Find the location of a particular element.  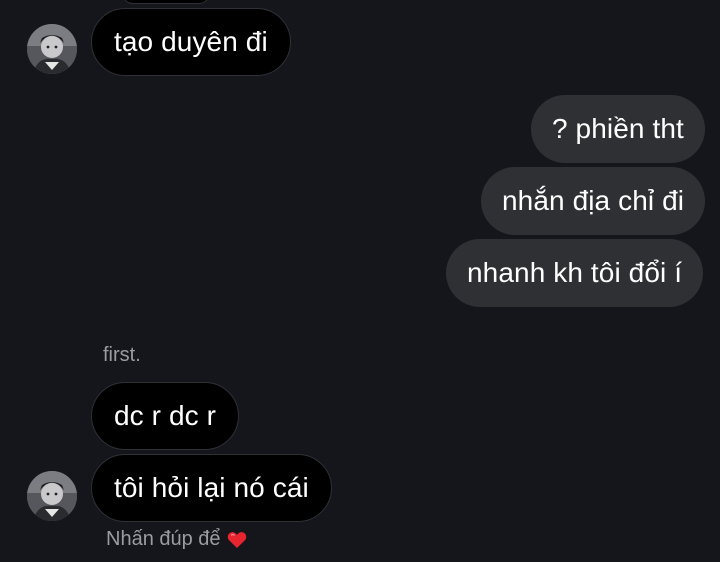

previous-message-bubble is located at coordinates (166, 2).